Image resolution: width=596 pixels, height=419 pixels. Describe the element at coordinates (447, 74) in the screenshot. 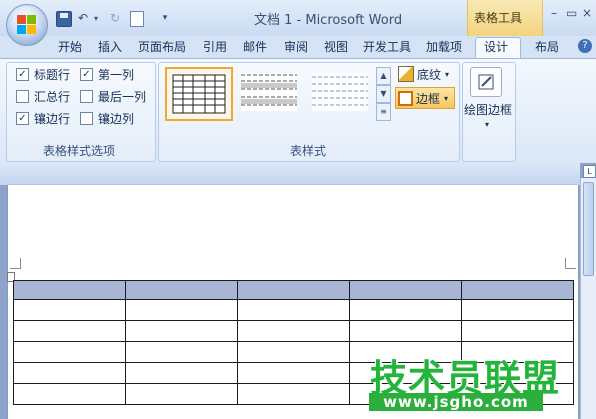

I see `shading-dropdown-icon: ▾` at that location.